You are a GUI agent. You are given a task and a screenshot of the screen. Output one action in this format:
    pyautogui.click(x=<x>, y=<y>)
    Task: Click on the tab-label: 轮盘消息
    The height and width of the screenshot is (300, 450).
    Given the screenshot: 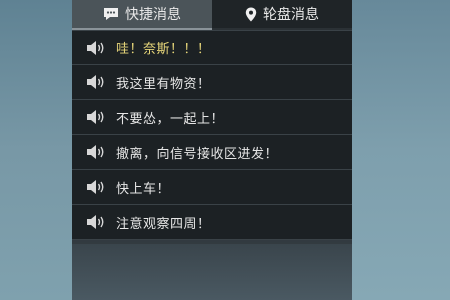 What is the action you would take?
    pyautogui.click(x=291, y=15)
    